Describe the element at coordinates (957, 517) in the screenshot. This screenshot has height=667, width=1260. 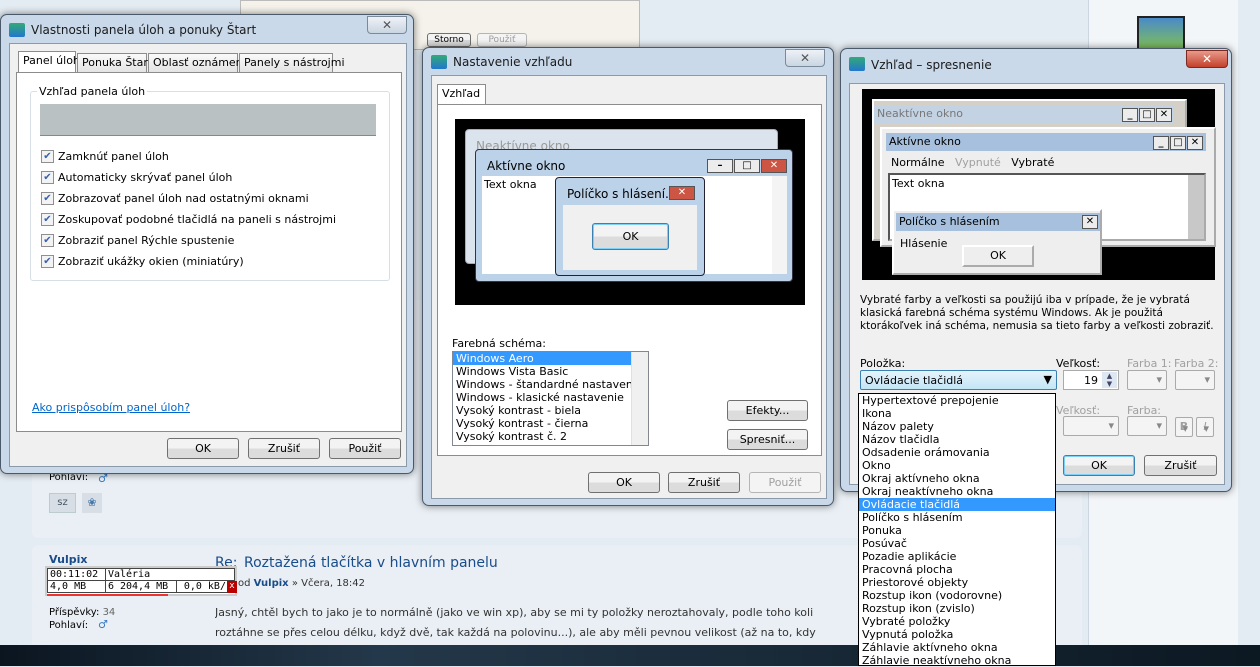
I see `dropdown-item: Políčko s hlásením` at that location.